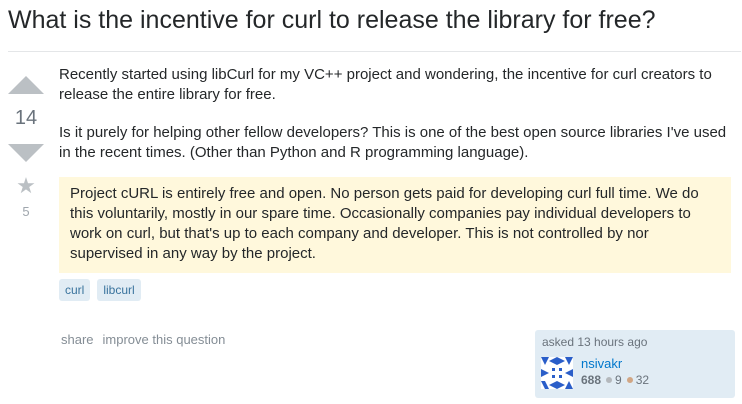 The width and height of the screenshot is (742, 404). Describe the element at coordinates (164, 339) in the screenshot. I see `improve-question-link: improve this question` at that location.